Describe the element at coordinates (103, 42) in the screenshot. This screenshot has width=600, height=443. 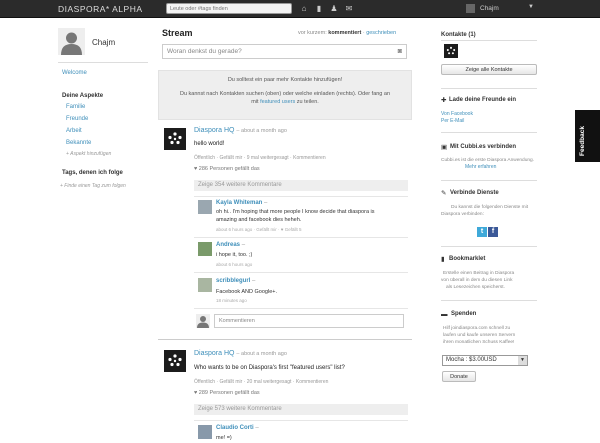
I see `profile-name: Chajm` at that location.